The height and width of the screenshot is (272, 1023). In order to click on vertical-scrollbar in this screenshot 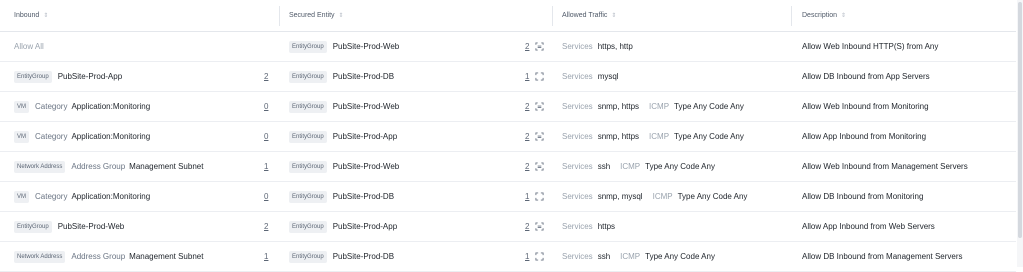, I will do `click(1020, 133)`.